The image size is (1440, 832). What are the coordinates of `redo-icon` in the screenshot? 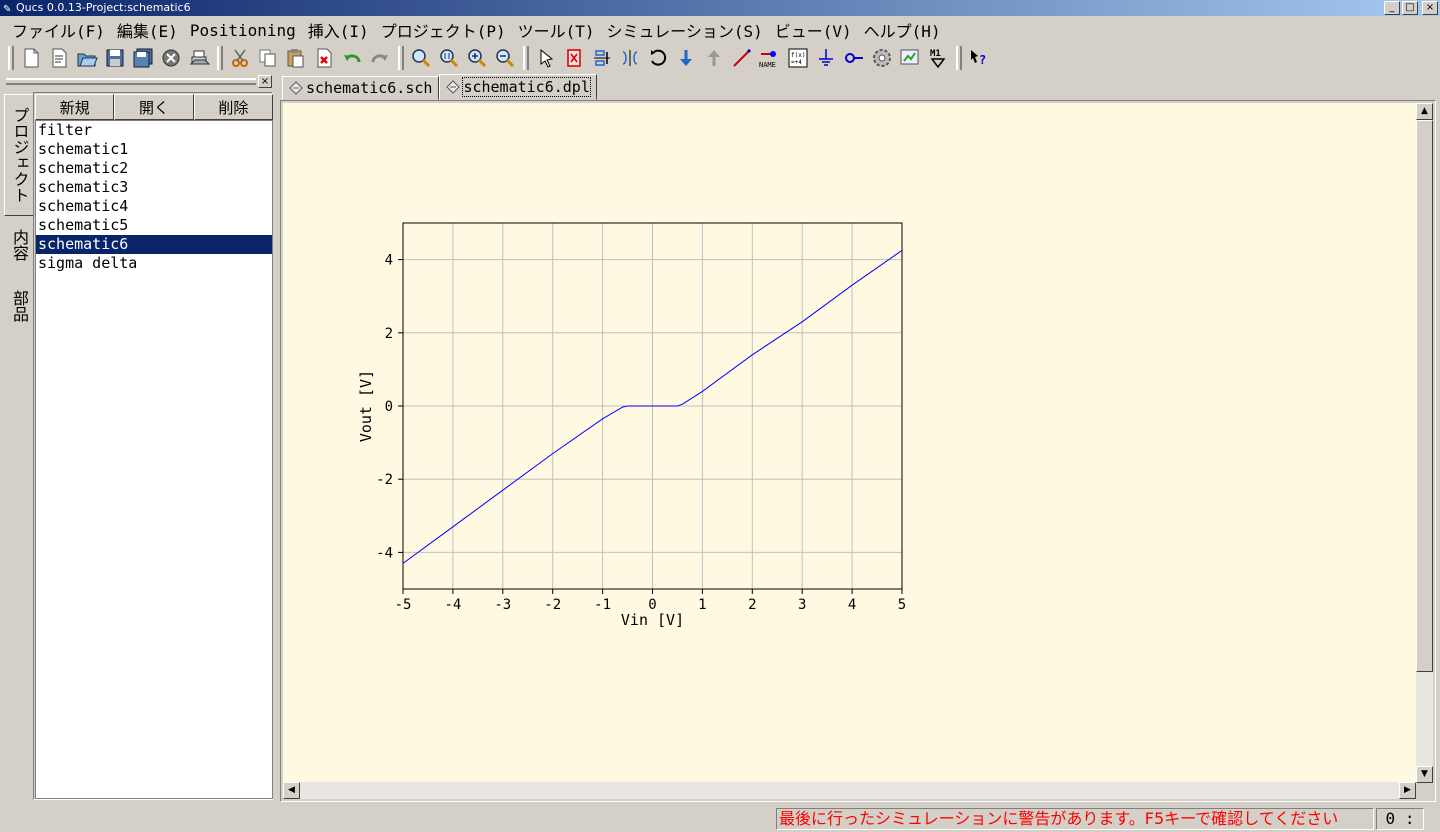 It's located at (379, 58).